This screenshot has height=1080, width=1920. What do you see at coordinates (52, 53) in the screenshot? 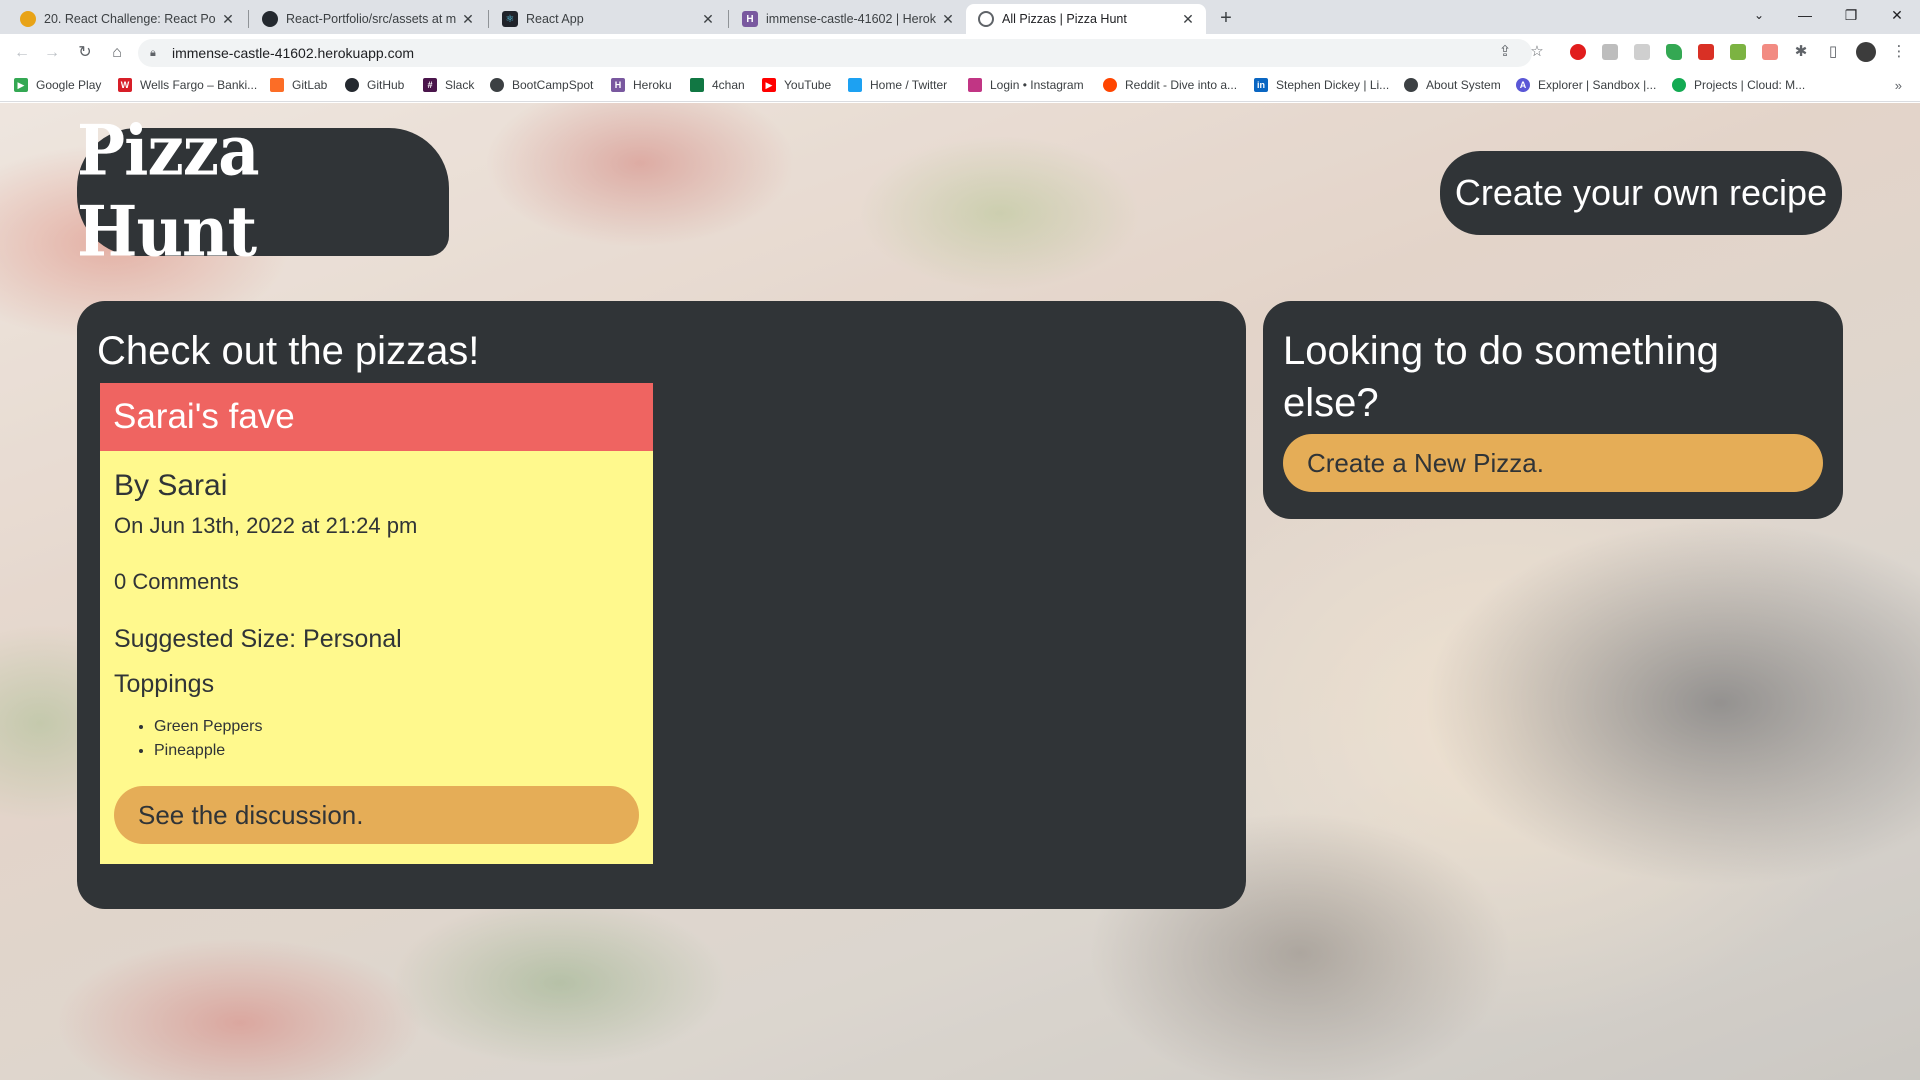
I see `forward-icon: →` at bounding box center [52, 53].